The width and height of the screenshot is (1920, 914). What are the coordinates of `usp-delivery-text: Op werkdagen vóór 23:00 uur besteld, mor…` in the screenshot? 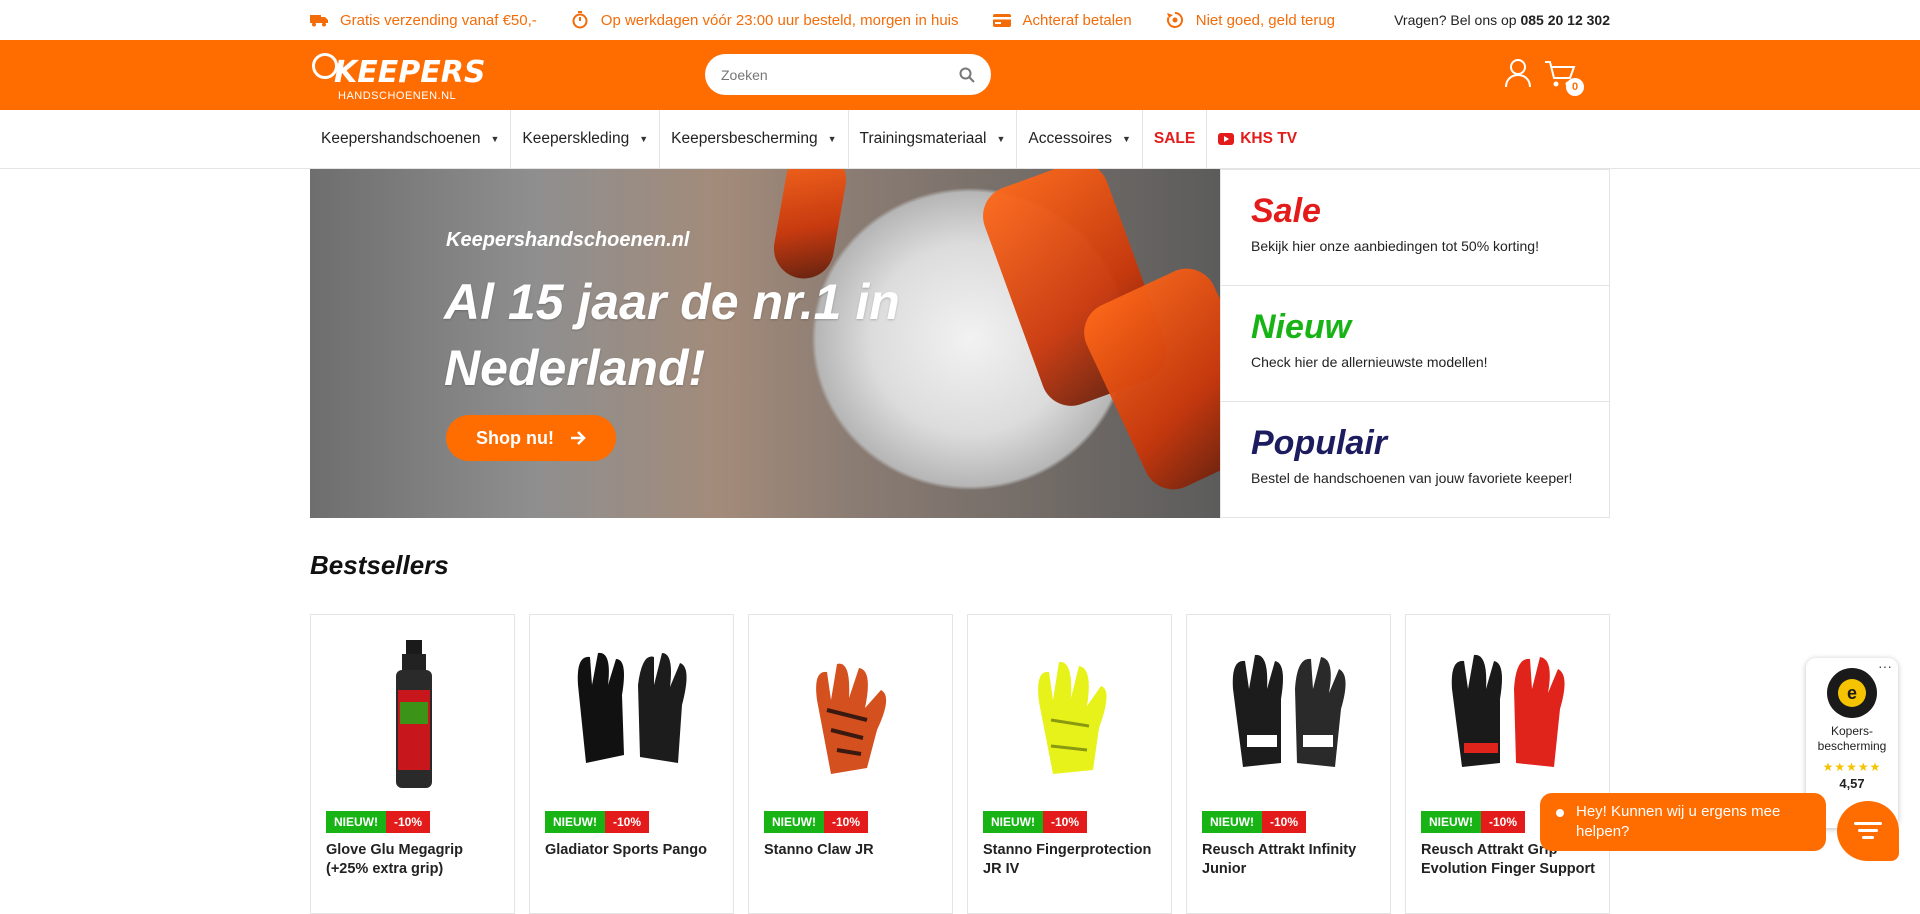 It's located at (779, 20).